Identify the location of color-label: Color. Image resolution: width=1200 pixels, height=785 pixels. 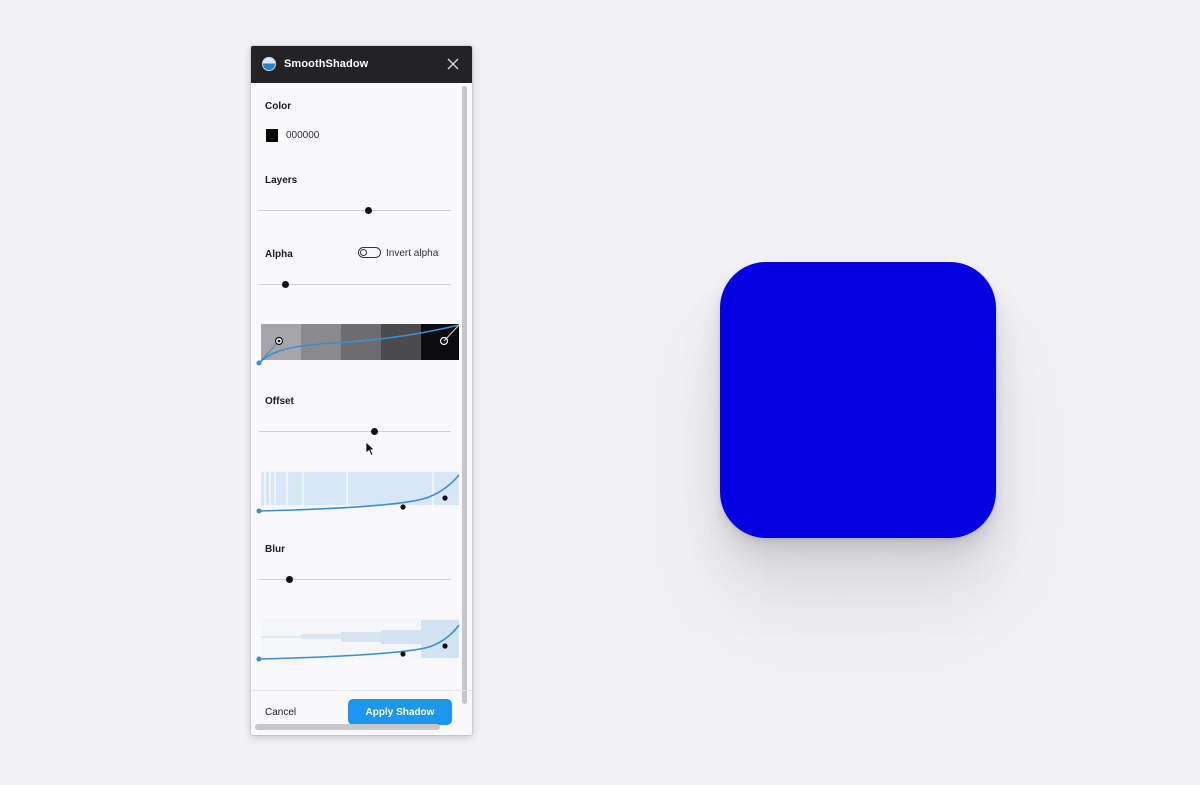
(278, 106).